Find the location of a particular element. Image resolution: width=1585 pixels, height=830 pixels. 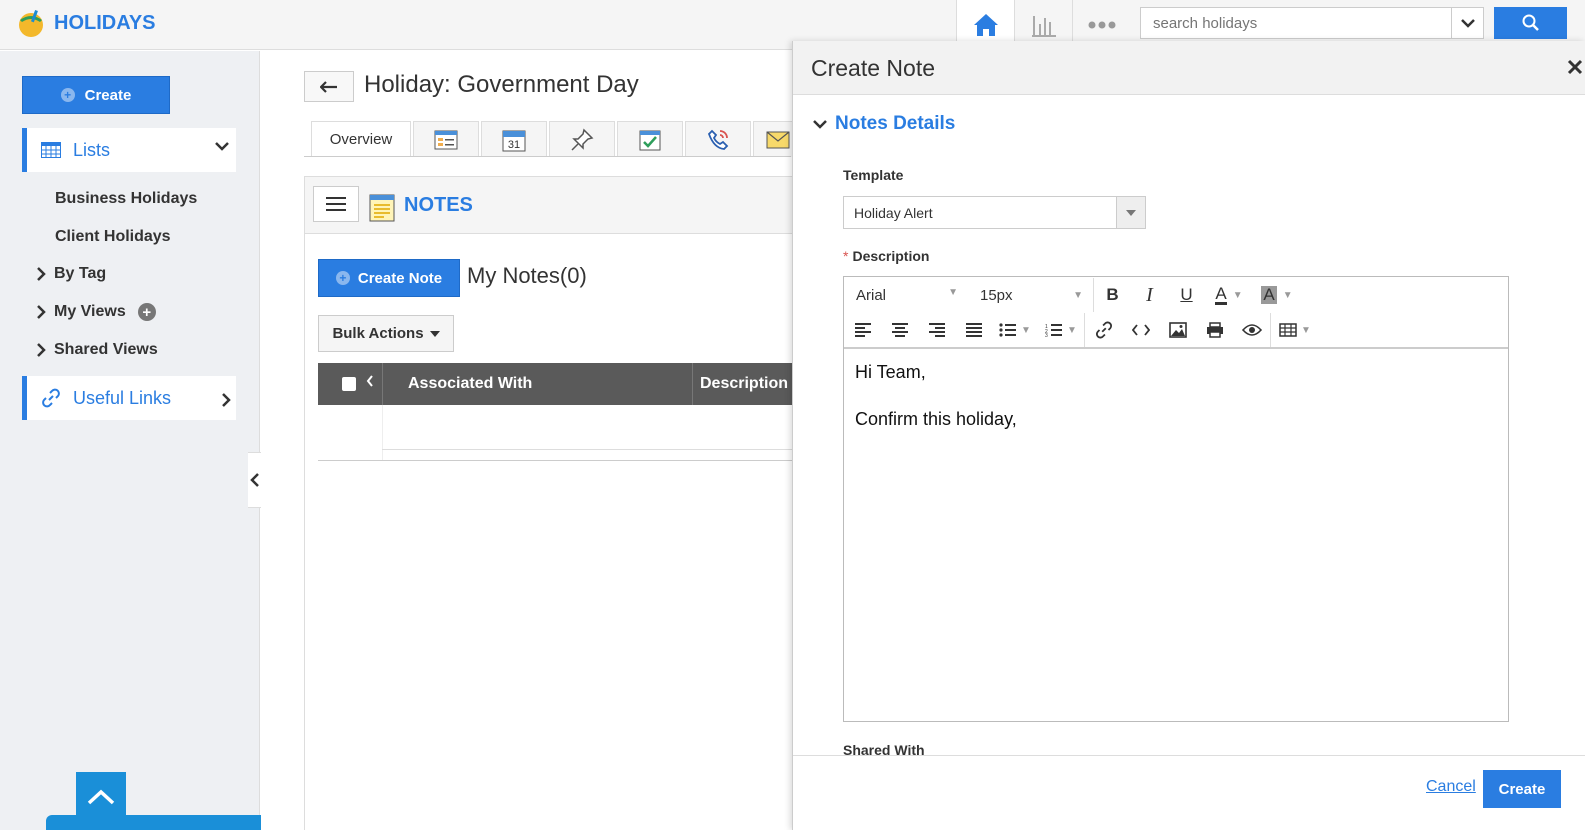

bulk-actions-label: Bulk Actions is located at coordinates (378, 333).